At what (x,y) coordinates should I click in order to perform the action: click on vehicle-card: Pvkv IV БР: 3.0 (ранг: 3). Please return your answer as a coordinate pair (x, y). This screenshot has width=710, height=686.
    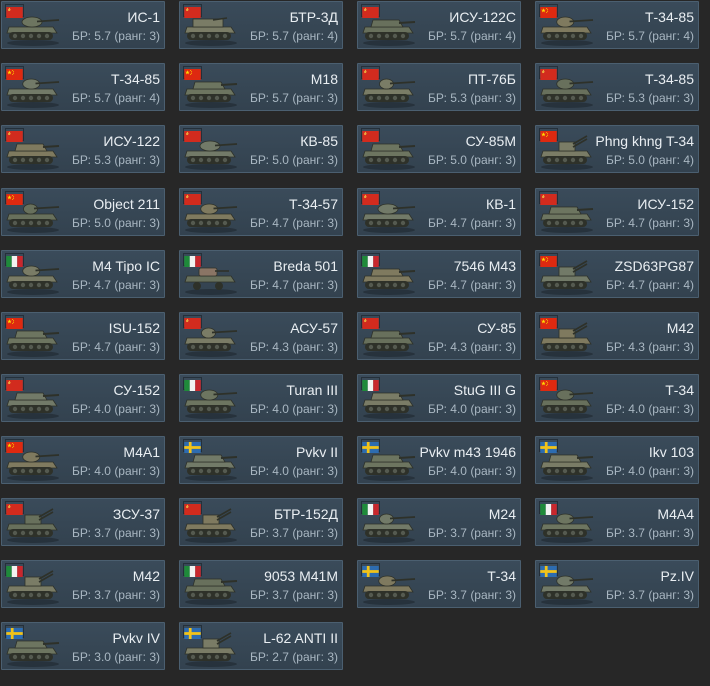
    Looking at the image, I should click on (83, 646).